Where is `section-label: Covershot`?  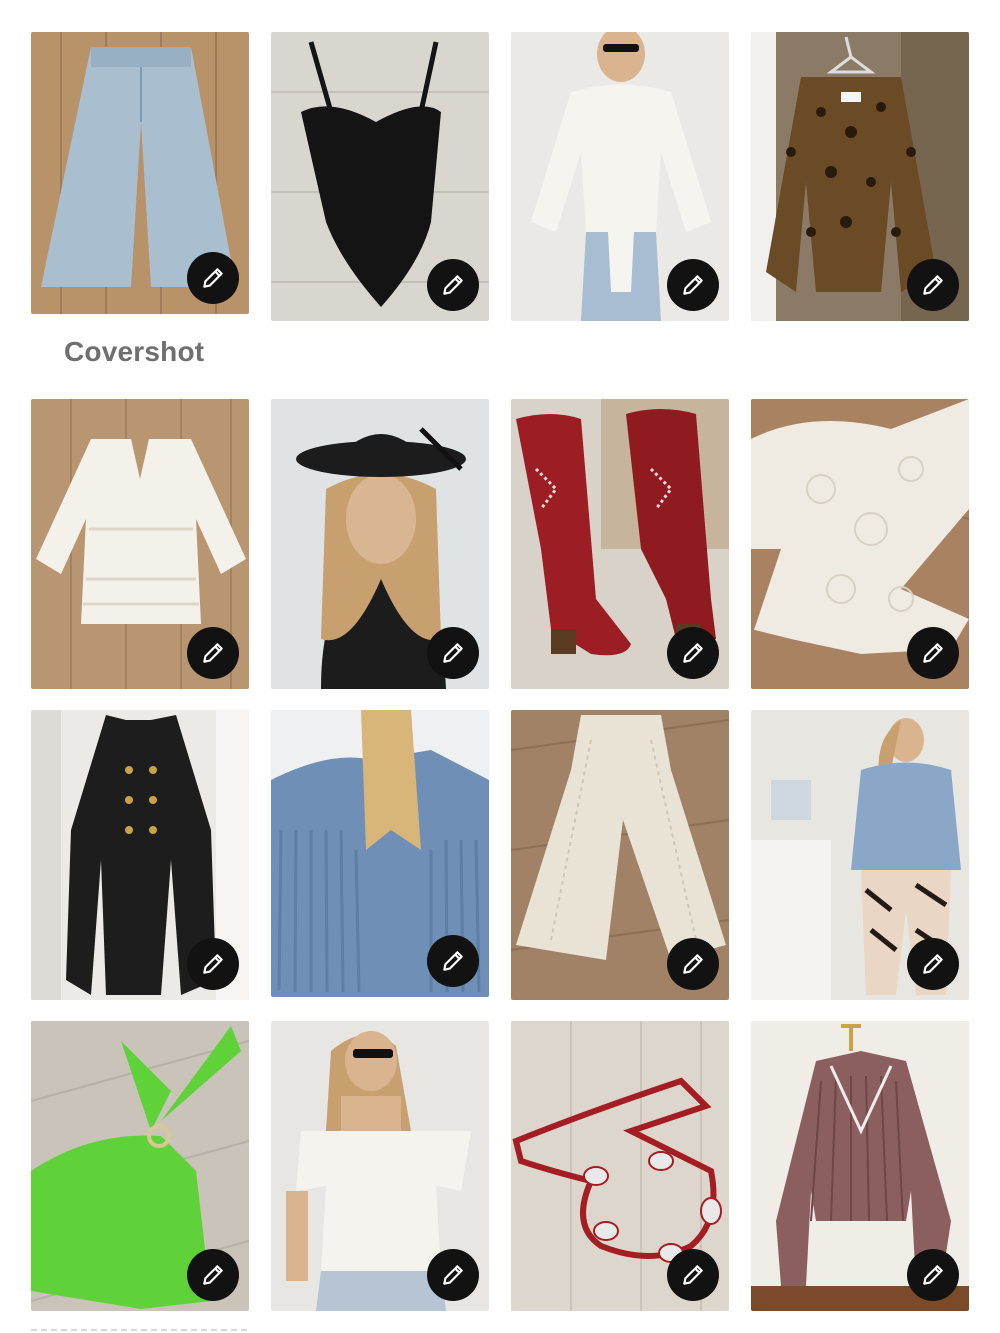 section-label: Covershot is located at coordinates (134, 351).